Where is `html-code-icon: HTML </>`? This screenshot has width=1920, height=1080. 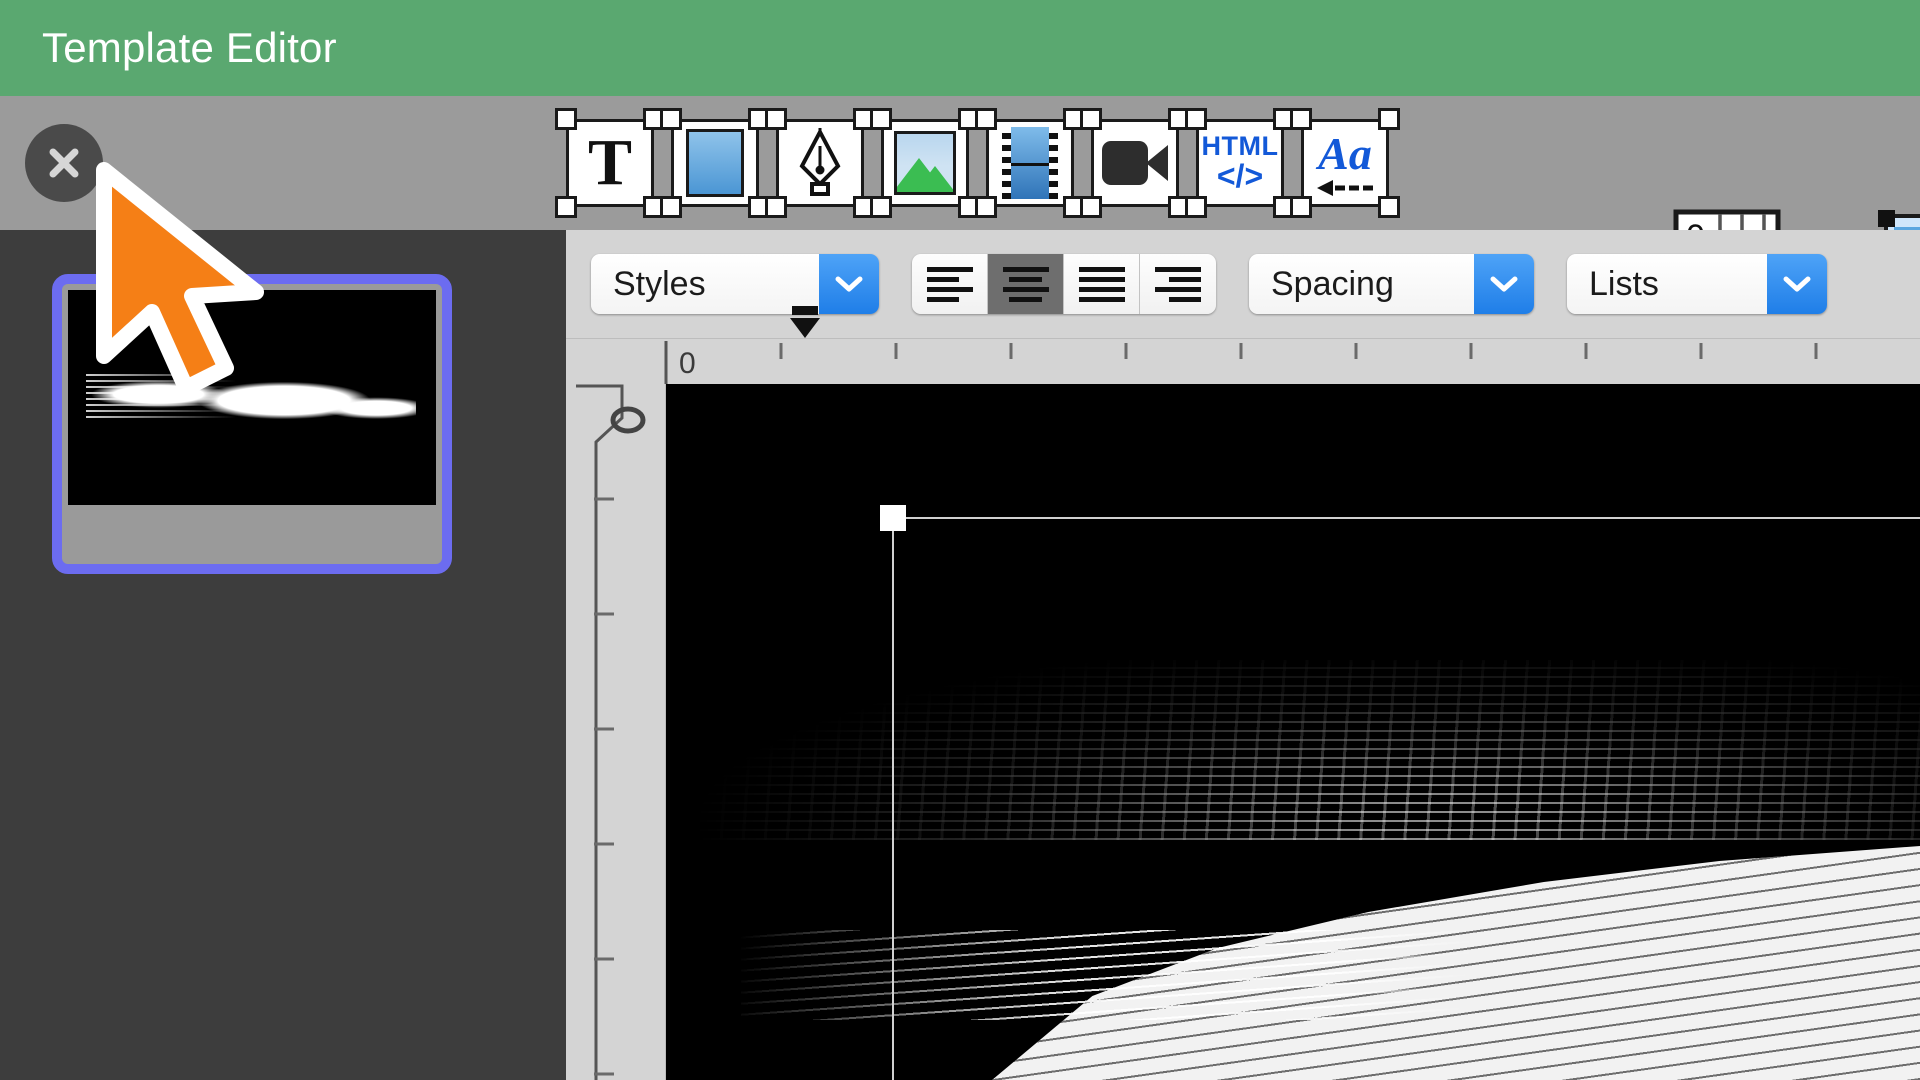 html-code-icon: HTML </> is located at coordinates (1240, 163).